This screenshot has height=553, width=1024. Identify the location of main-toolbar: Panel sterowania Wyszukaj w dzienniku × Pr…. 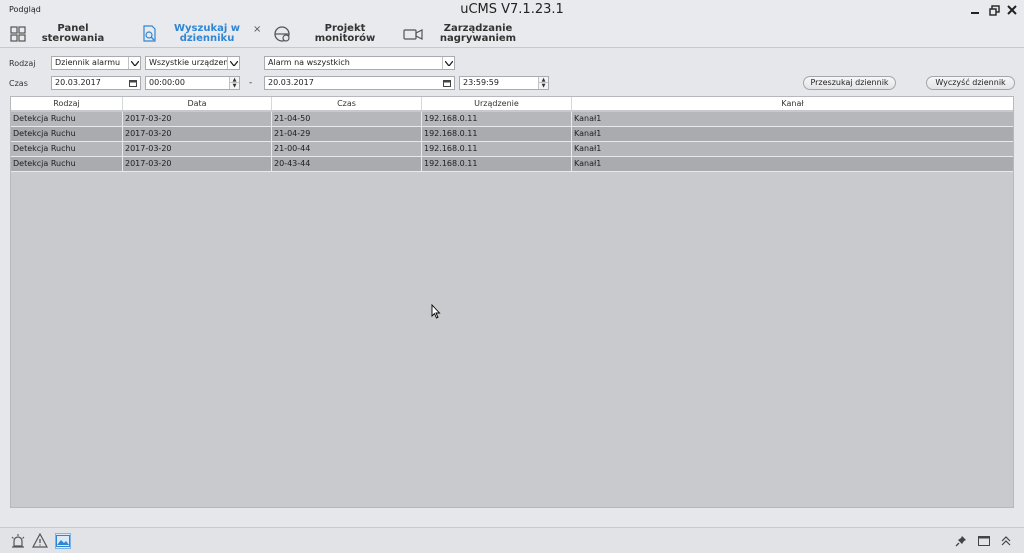
(512, 34).